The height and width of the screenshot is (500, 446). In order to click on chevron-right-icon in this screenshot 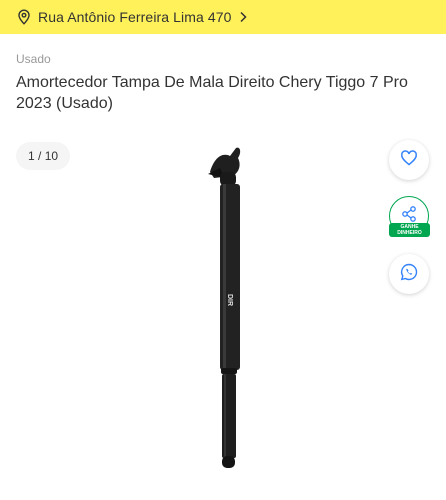, I will do `click(243, 17)`.